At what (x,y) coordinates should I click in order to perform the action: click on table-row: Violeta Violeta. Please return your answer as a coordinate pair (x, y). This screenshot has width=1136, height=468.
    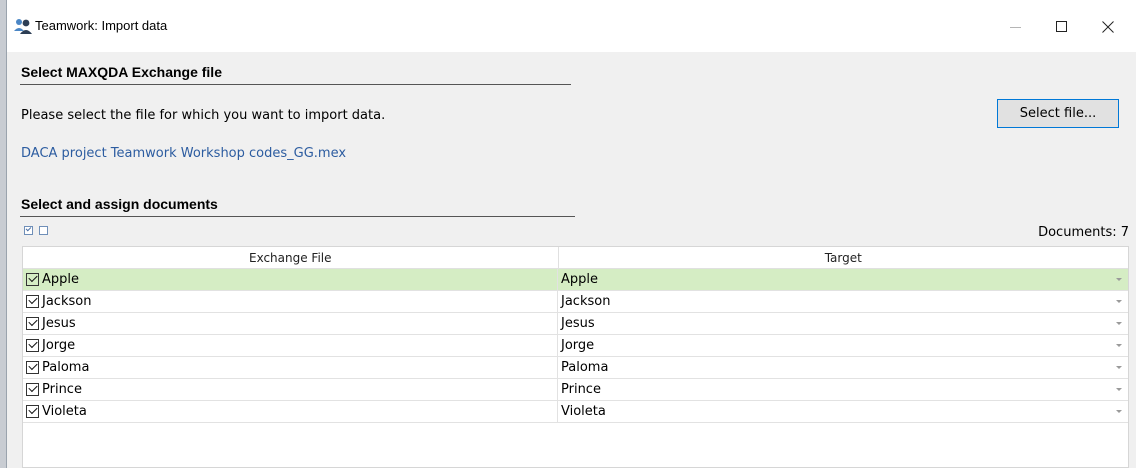
    Looking at the image, I should click on (575, 412).